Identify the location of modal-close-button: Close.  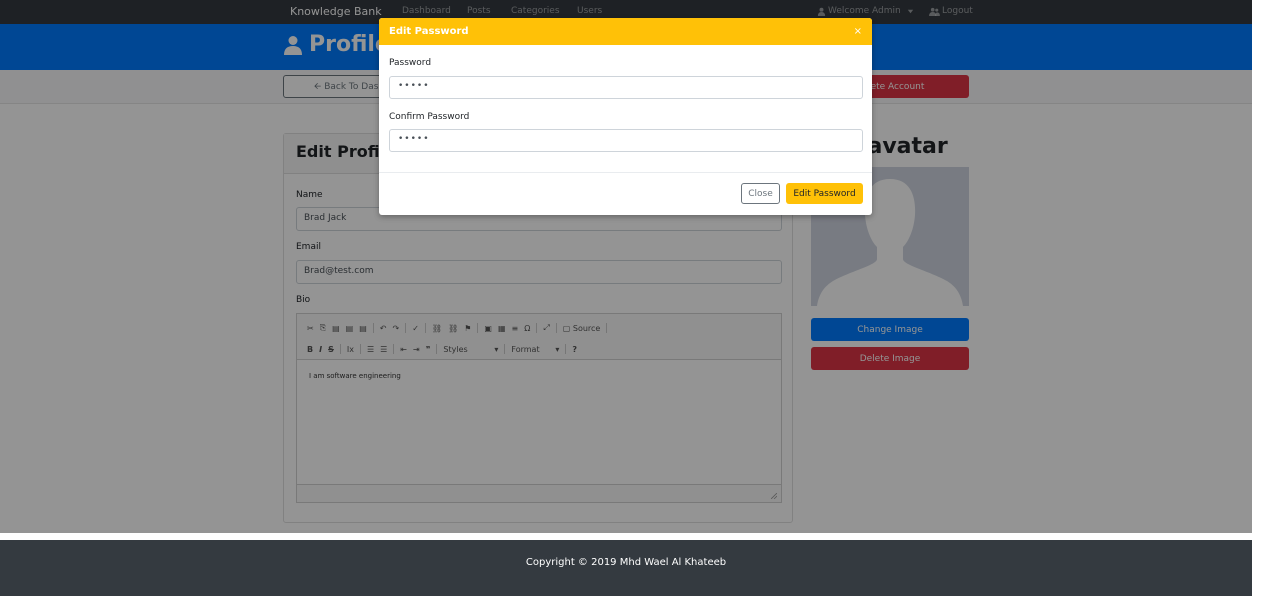
(760, 193).